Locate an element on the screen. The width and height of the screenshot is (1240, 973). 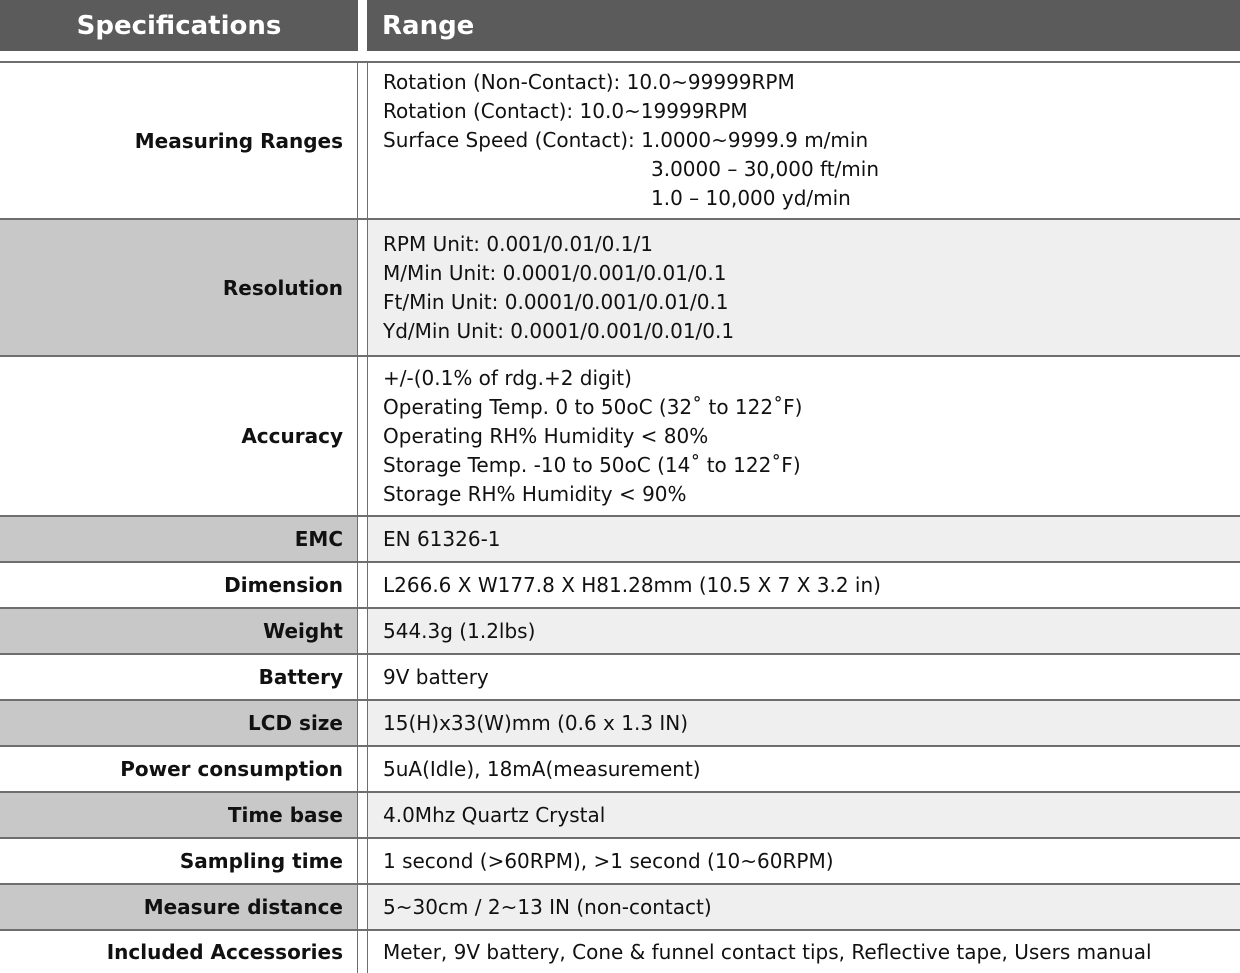
range-value-cell: 5~30cm / 2~13 IN (non-contact) is located at coordinates (803, 907).